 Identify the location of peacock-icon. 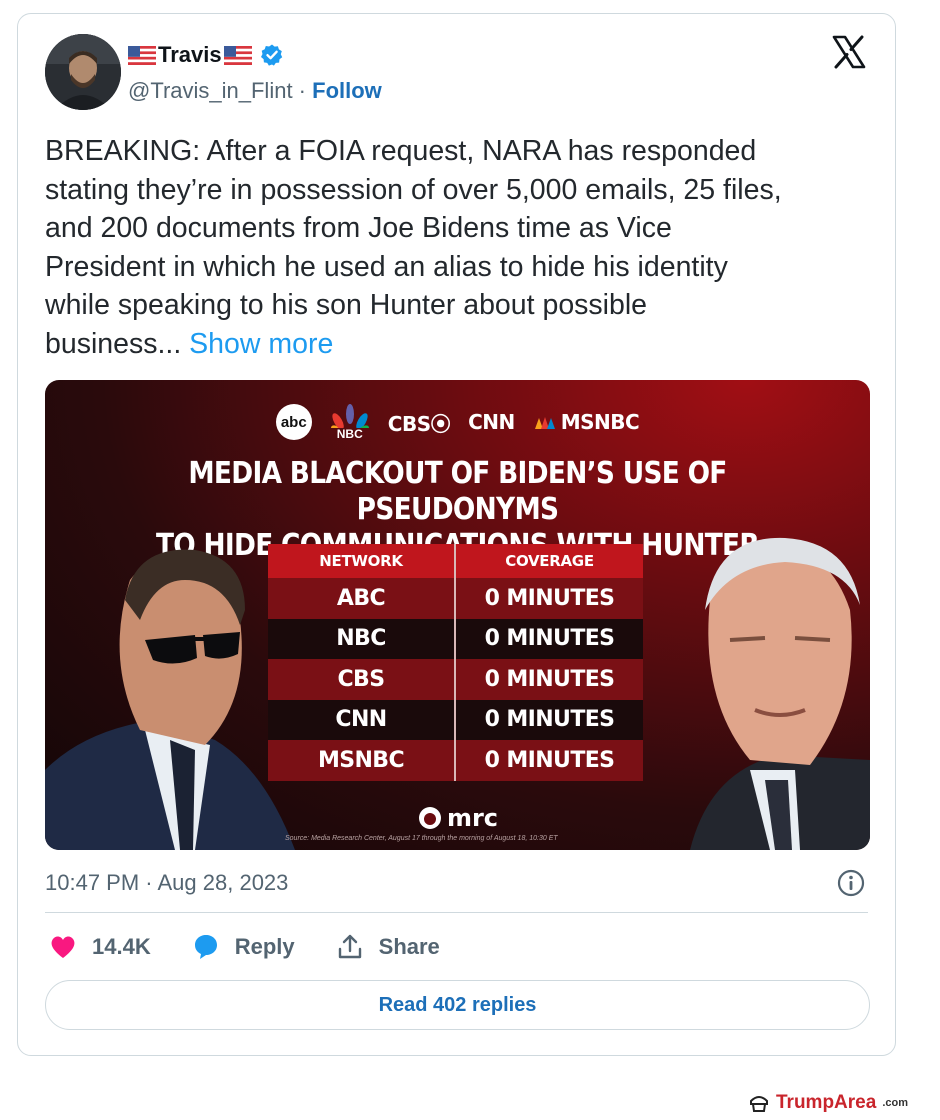
(349, 416).